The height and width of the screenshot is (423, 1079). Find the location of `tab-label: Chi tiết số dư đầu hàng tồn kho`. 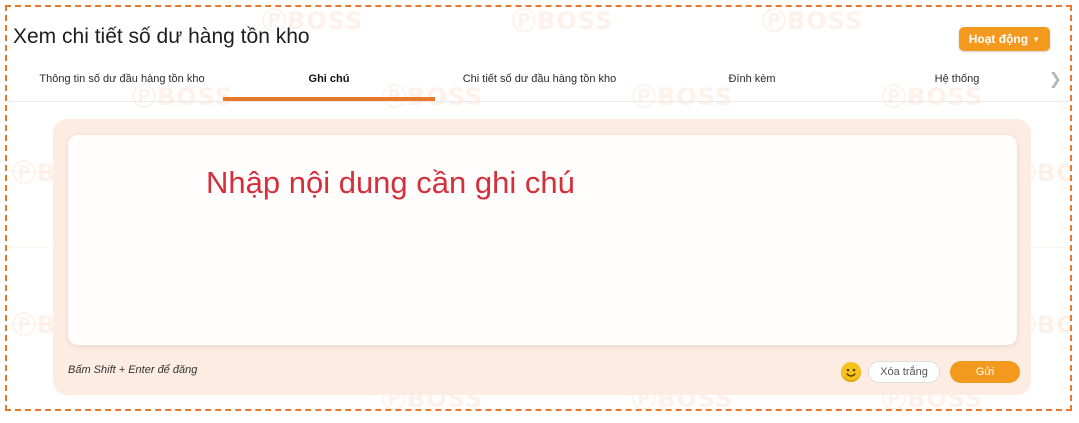

tab-label: Chi tiết số dư đầu hàng tồn kho is located at coordinates (539, 79).